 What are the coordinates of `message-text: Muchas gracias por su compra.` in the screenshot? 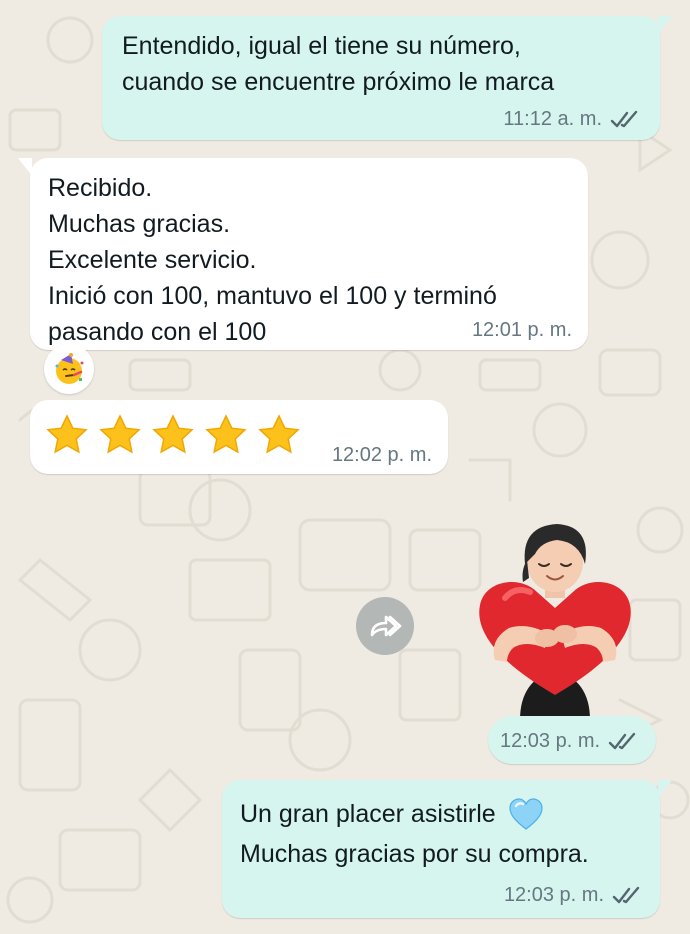 It's located at (414, 854).